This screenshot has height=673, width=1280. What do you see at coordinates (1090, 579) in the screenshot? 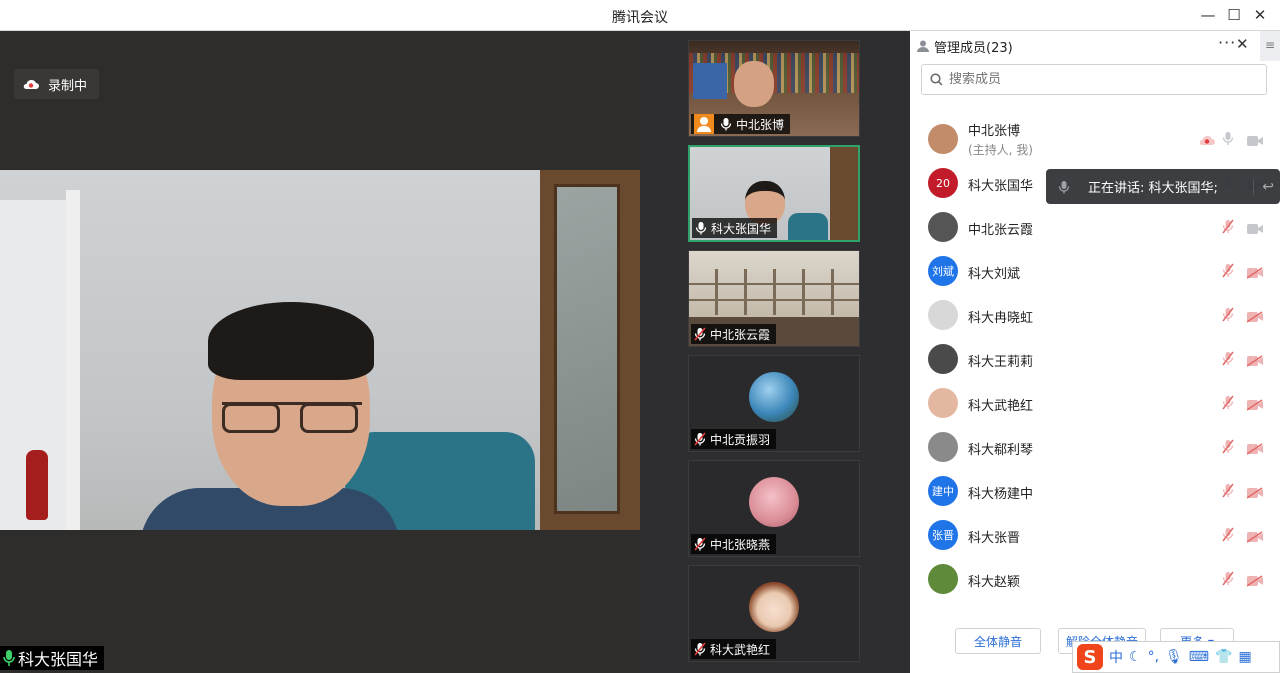
I see `member-row: 科大赵颖` at bounding box center [1090, 579].